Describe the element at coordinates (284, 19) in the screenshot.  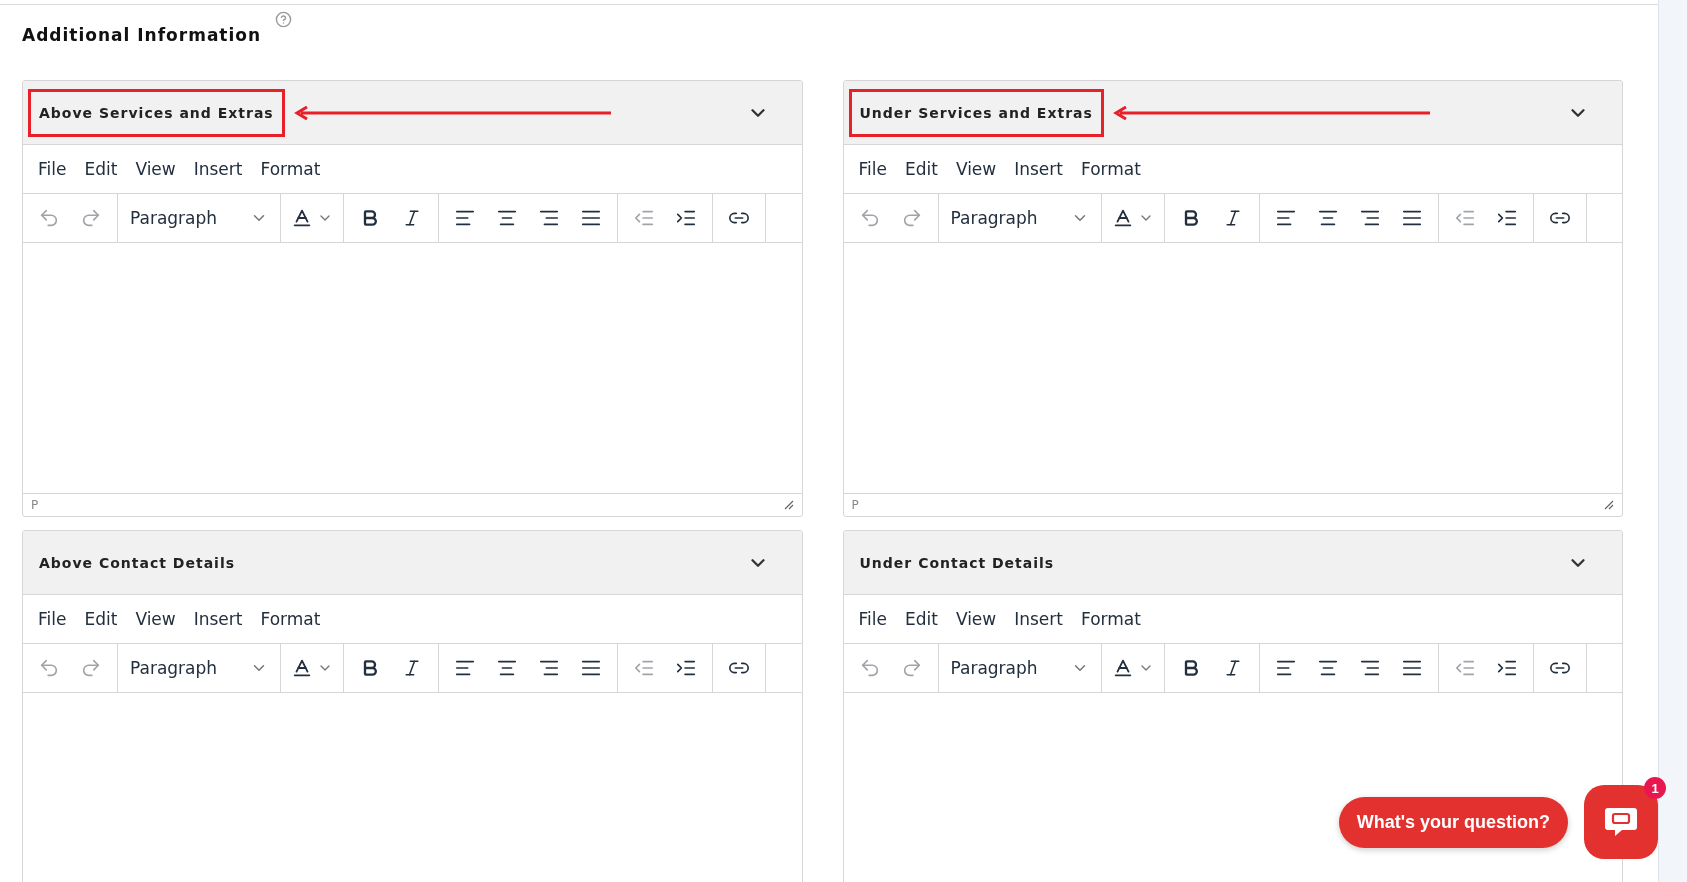
I see `help-icon` at that location.